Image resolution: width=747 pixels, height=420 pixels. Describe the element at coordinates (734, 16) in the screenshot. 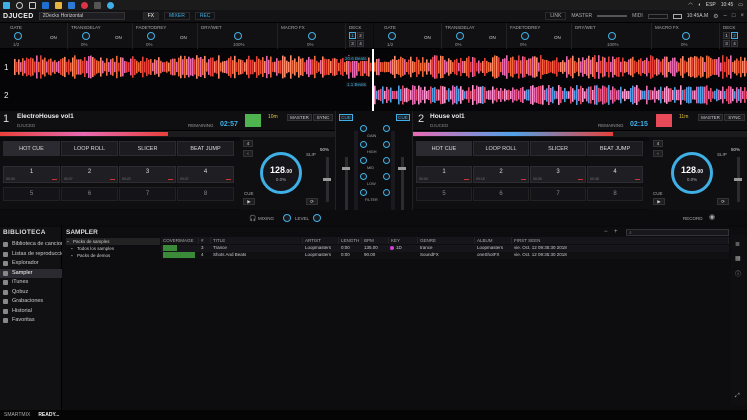

I see `maximize-icon: □` at that location.